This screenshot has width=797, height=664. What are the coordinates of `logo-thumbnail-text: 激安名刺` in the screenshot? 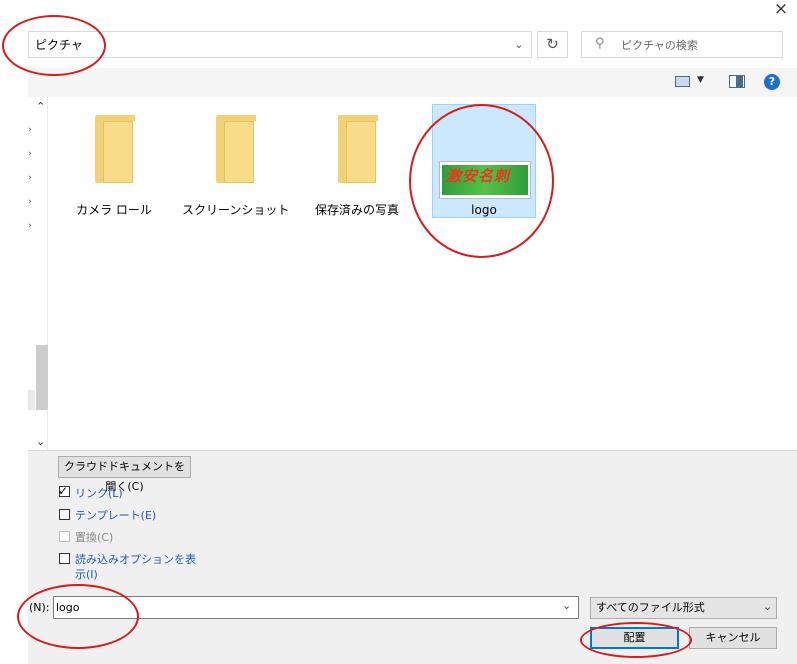 It's located at (478, 176).